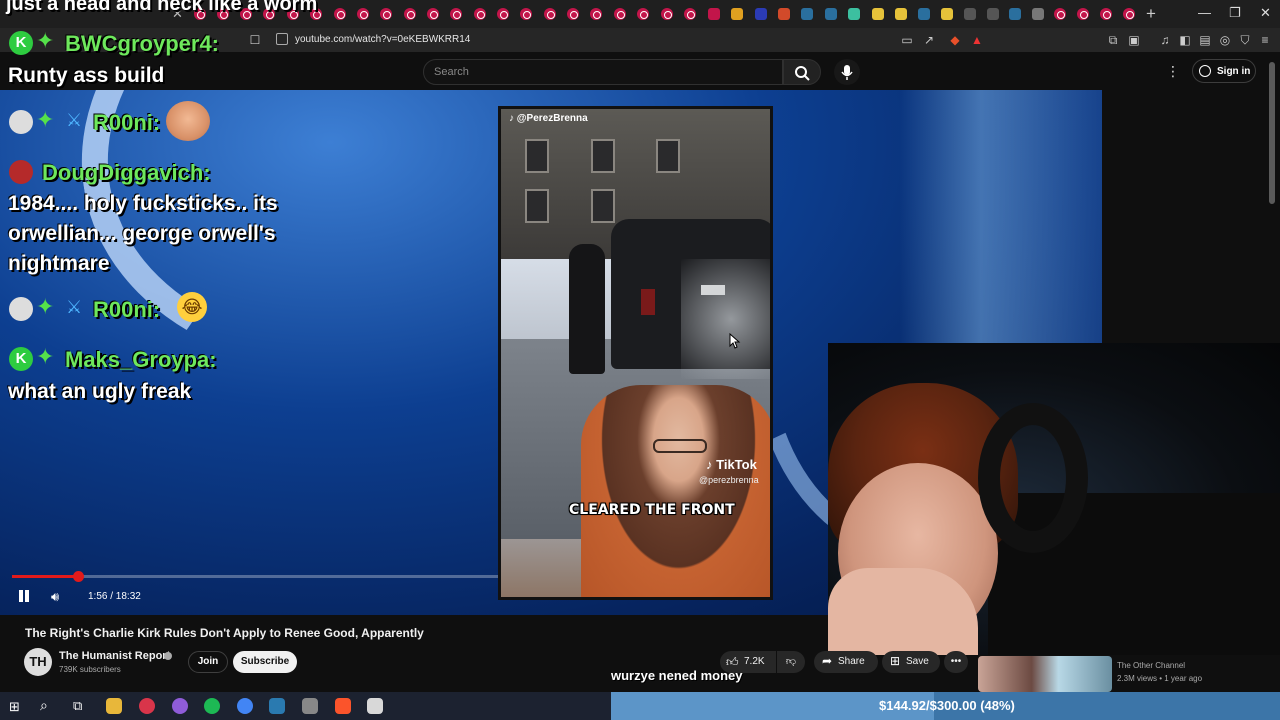  What do you see at coordinates (1173, 71) in the screenshot?
I see `more-options-icon: ⋮` at bounding box center [1173, 71].